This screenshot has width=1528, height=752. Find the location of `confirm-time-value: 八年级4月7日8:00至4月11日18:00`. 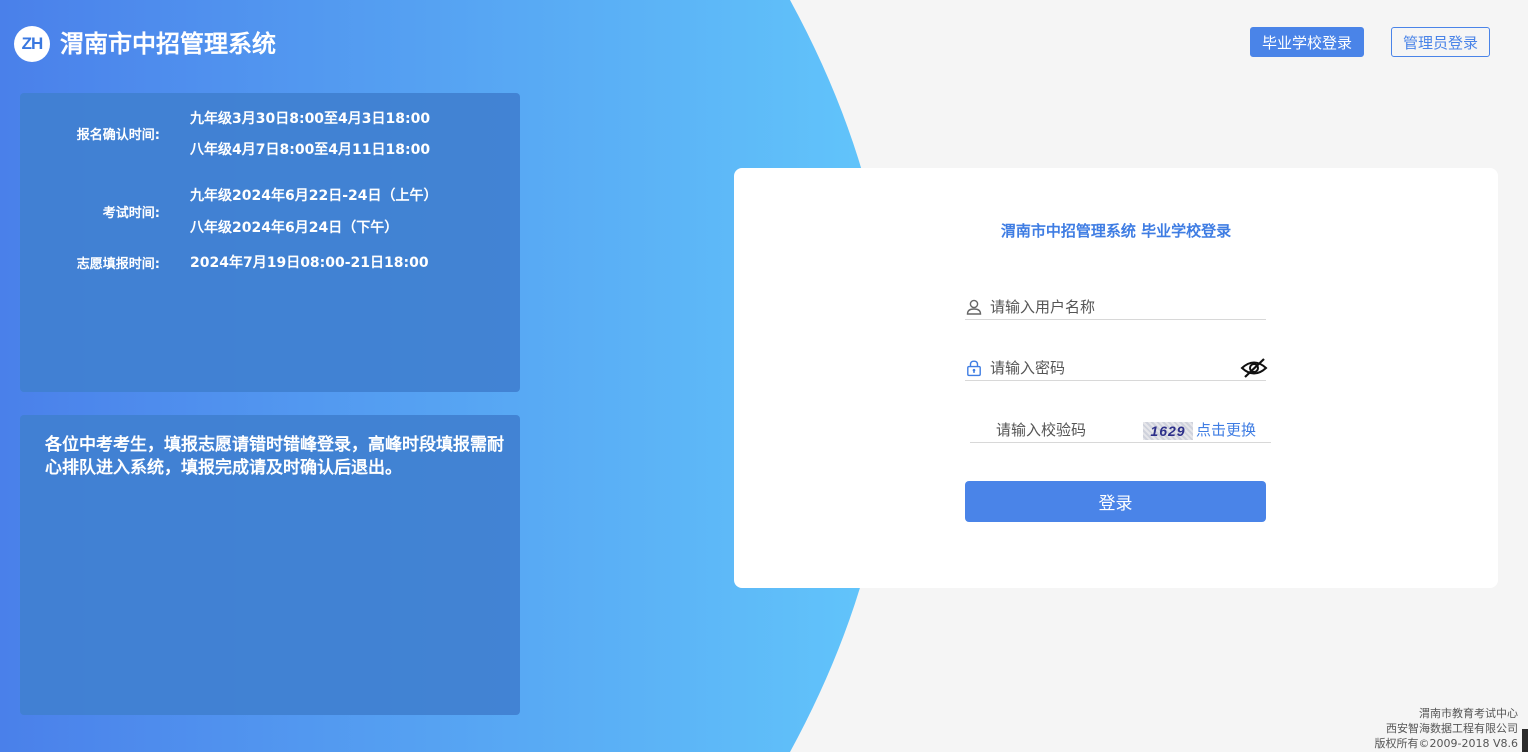

confirm-time-value: 八年级4月7日8:00至4月11日18:00 is located at coordinates (310, 150).